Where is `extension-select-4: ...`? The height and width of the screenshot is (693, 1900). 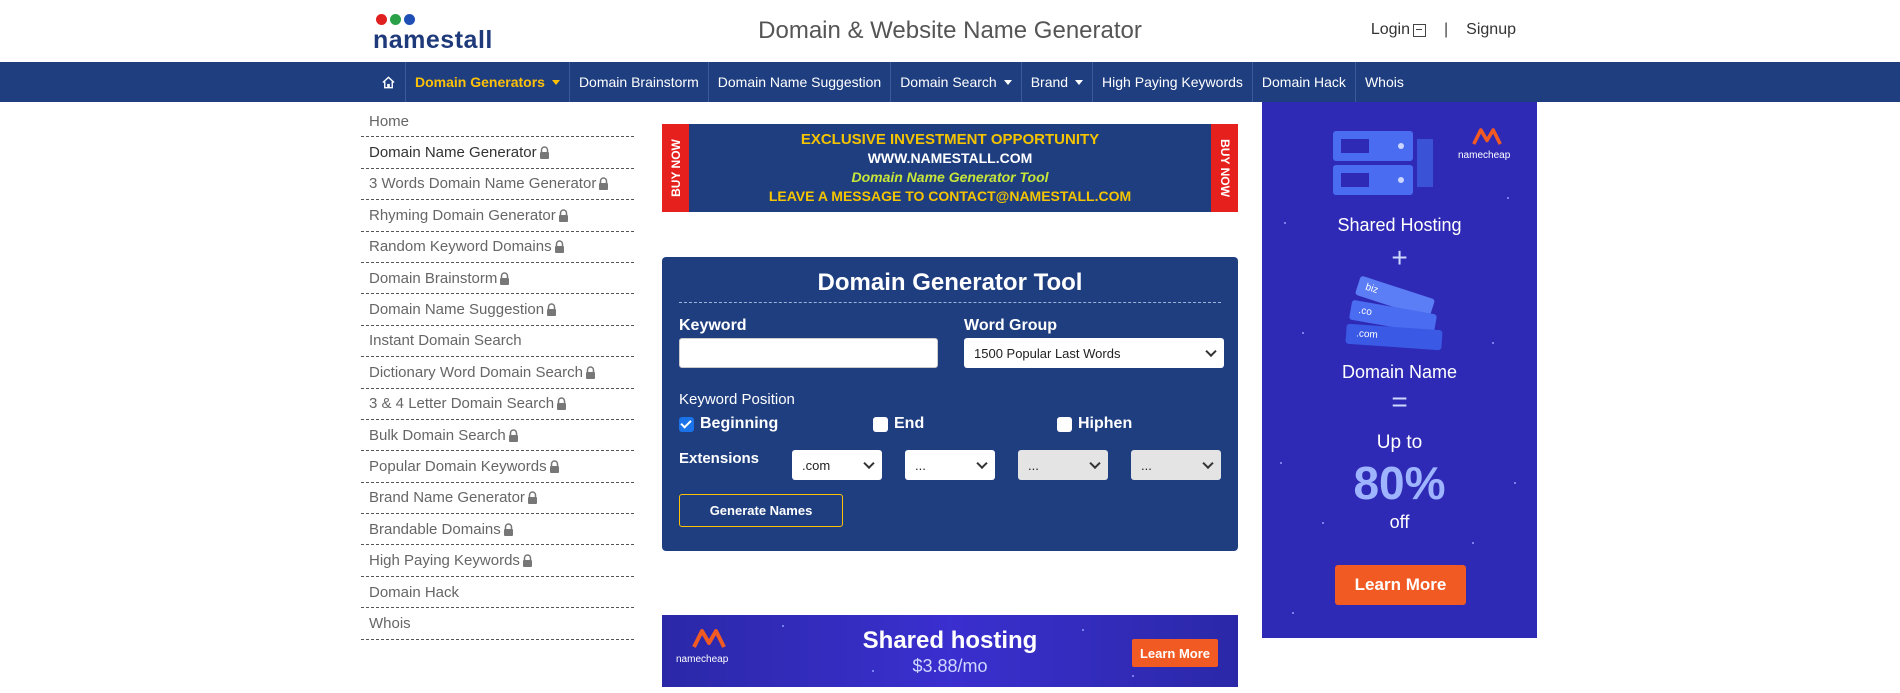
extension-select-4: ... is located at coordinates (1176, 465).